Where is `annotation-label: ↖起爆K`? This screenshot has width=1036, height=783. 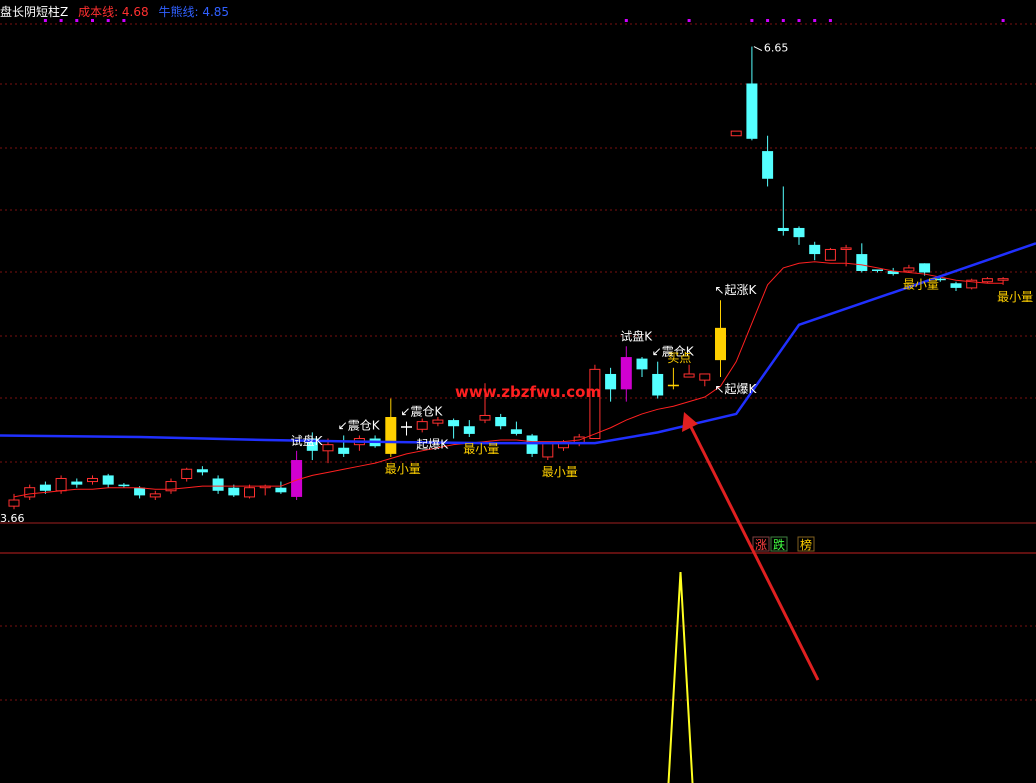
annotation-label: ↖起爆K is located at coordinates (736, 389).